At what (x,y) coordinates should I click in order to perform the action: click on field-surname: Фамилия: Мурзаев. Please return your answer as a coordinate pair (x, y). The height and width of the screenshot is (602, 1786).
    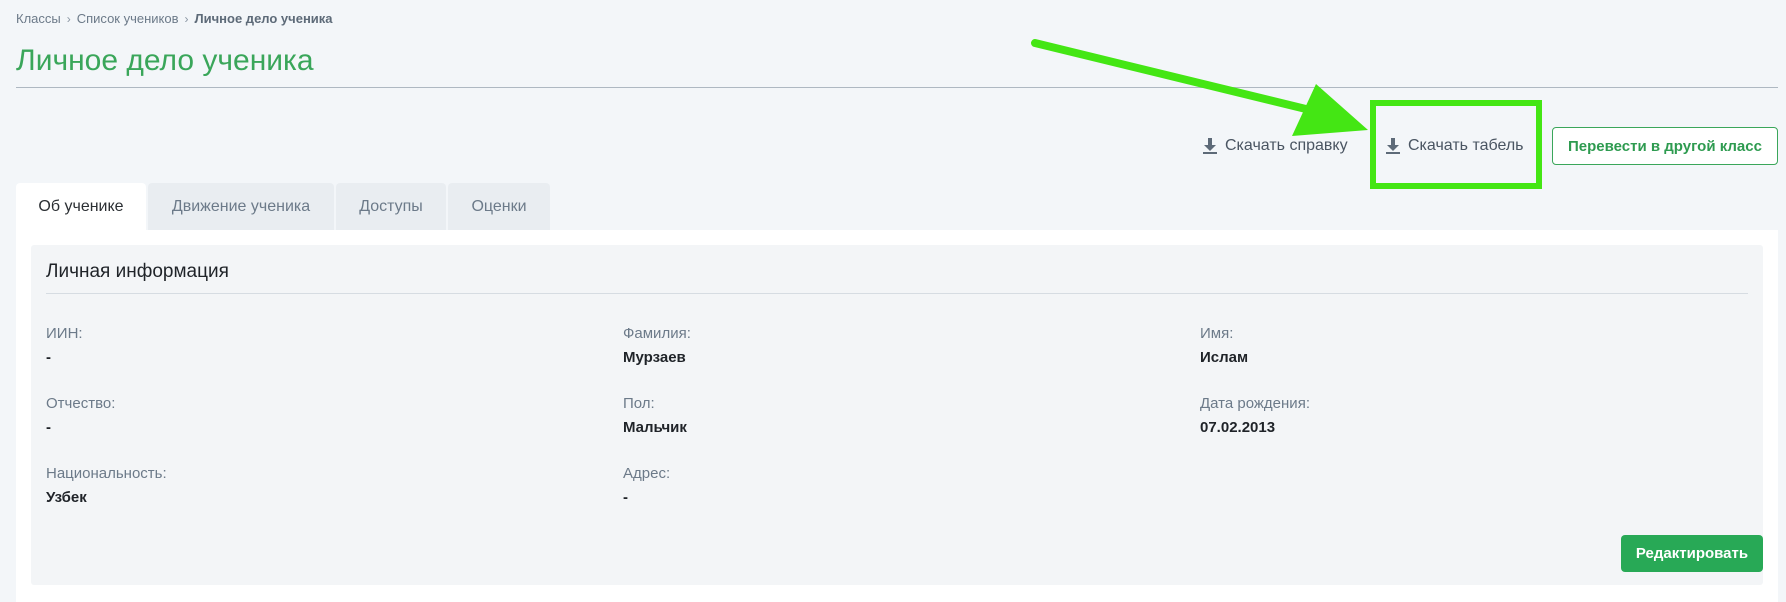
    Looking at the image, I should click on (657, 345).